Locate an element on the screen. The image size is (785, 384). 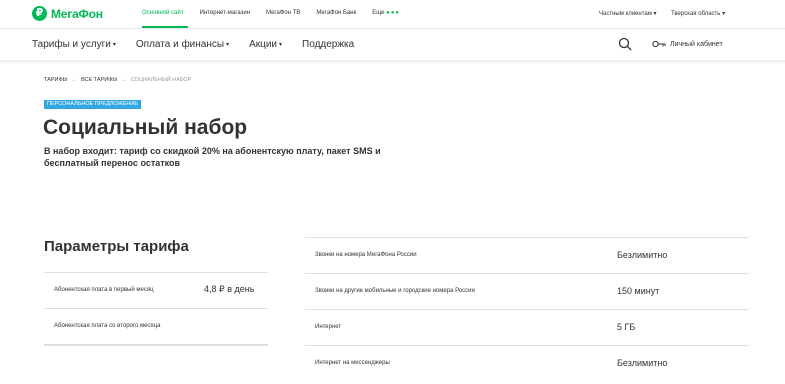
more-label: Еще is located at coordinates (378, 13).